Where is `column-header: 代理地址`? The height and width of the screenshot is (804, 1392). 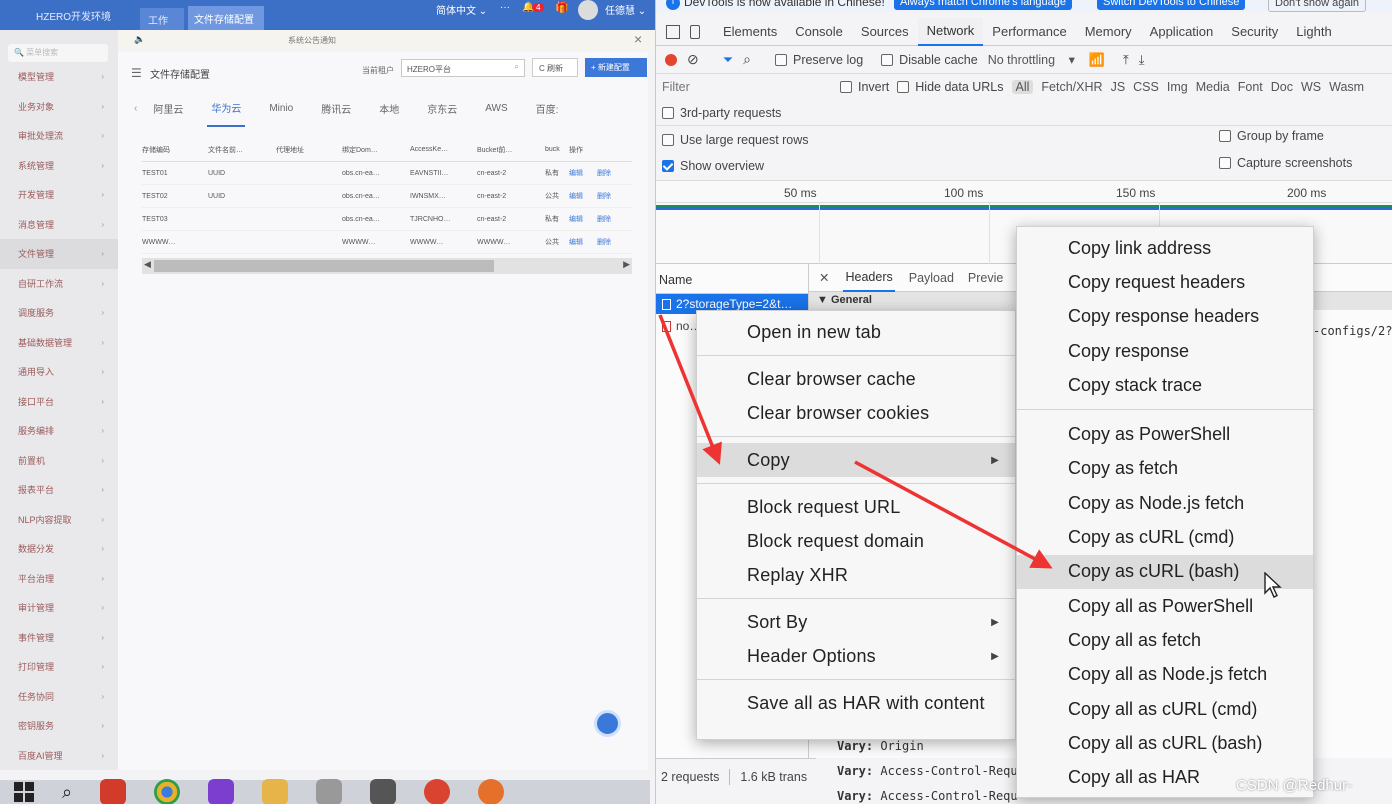
column-header: 代理地址 is located at coordinates (309, 150).